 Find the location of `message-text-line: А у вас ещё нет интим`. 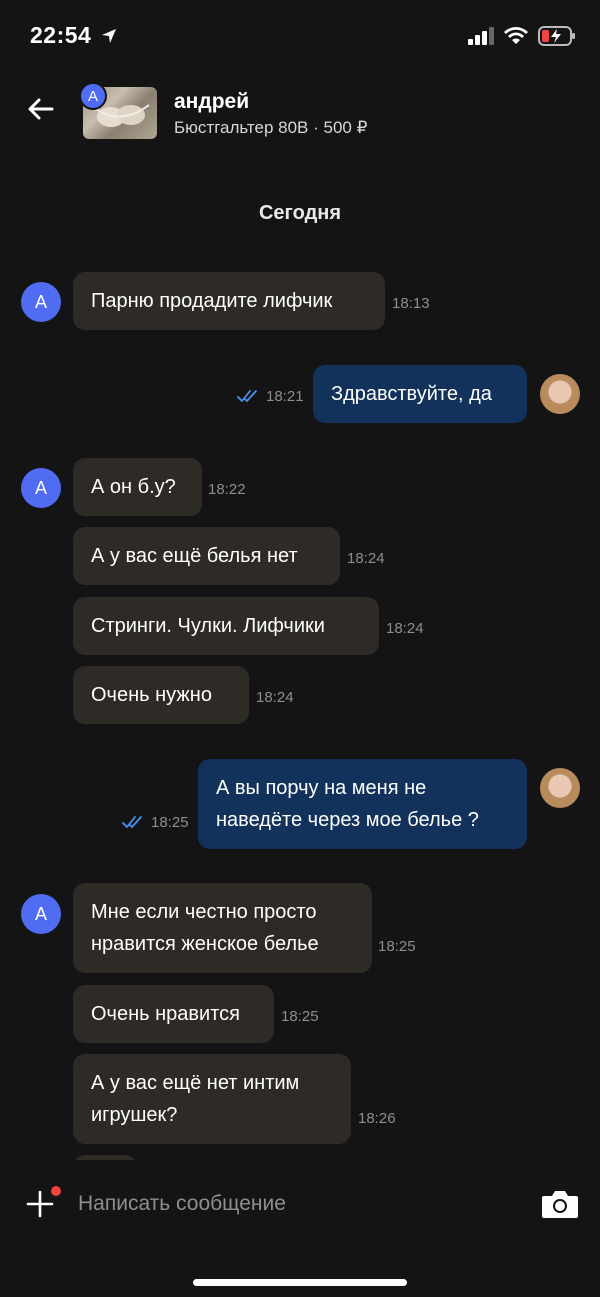

message-text-line: А у вас ещё нет интим is located at coordinates (195, 1083).